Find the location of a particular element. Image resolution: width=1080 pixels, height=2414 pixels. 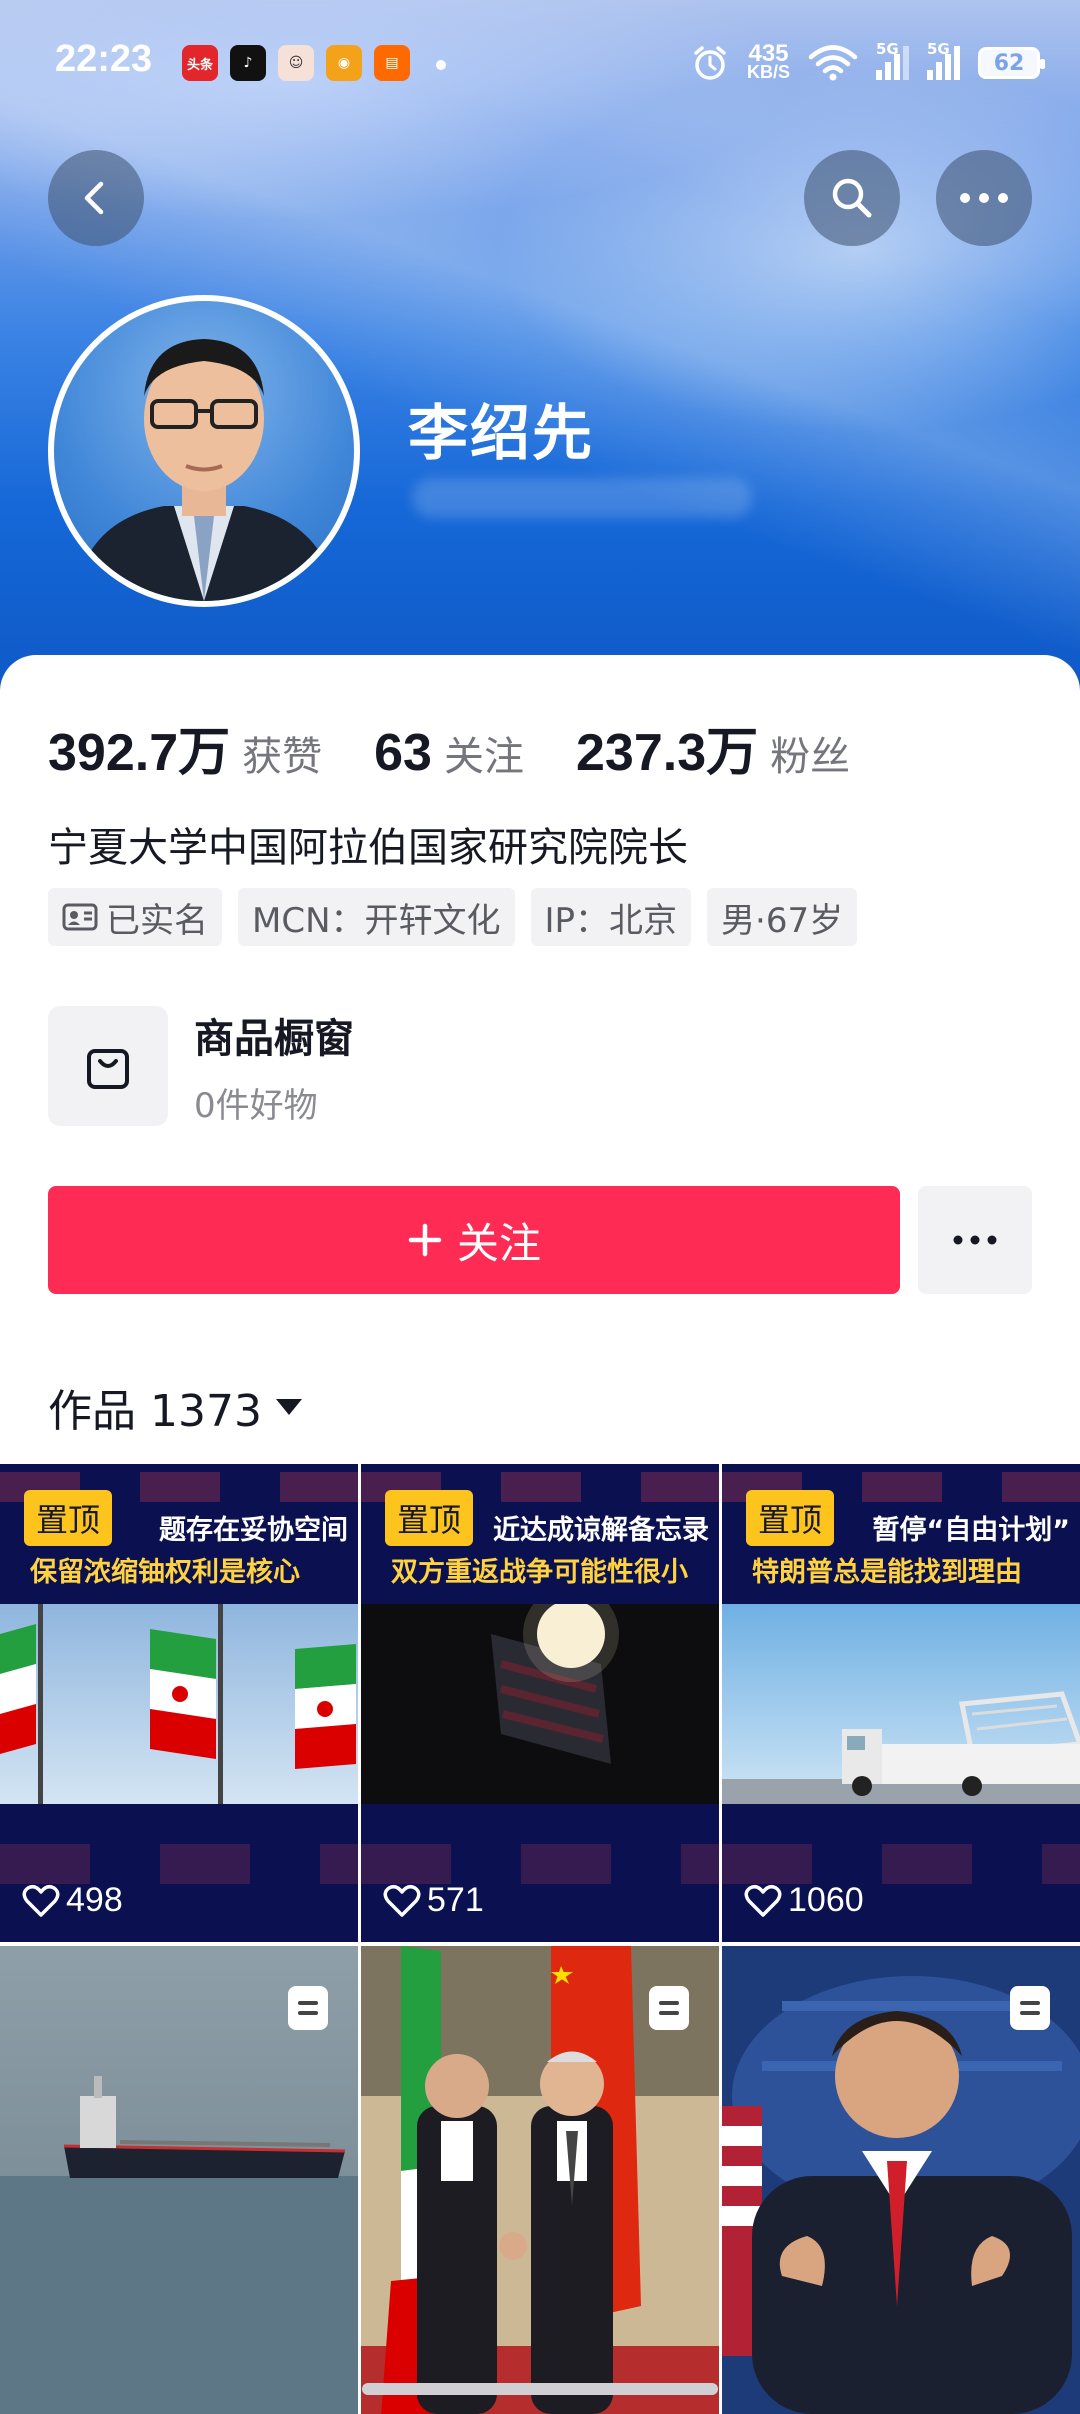

follow-button-label: 关注 is located at coordinates (498, 1243).